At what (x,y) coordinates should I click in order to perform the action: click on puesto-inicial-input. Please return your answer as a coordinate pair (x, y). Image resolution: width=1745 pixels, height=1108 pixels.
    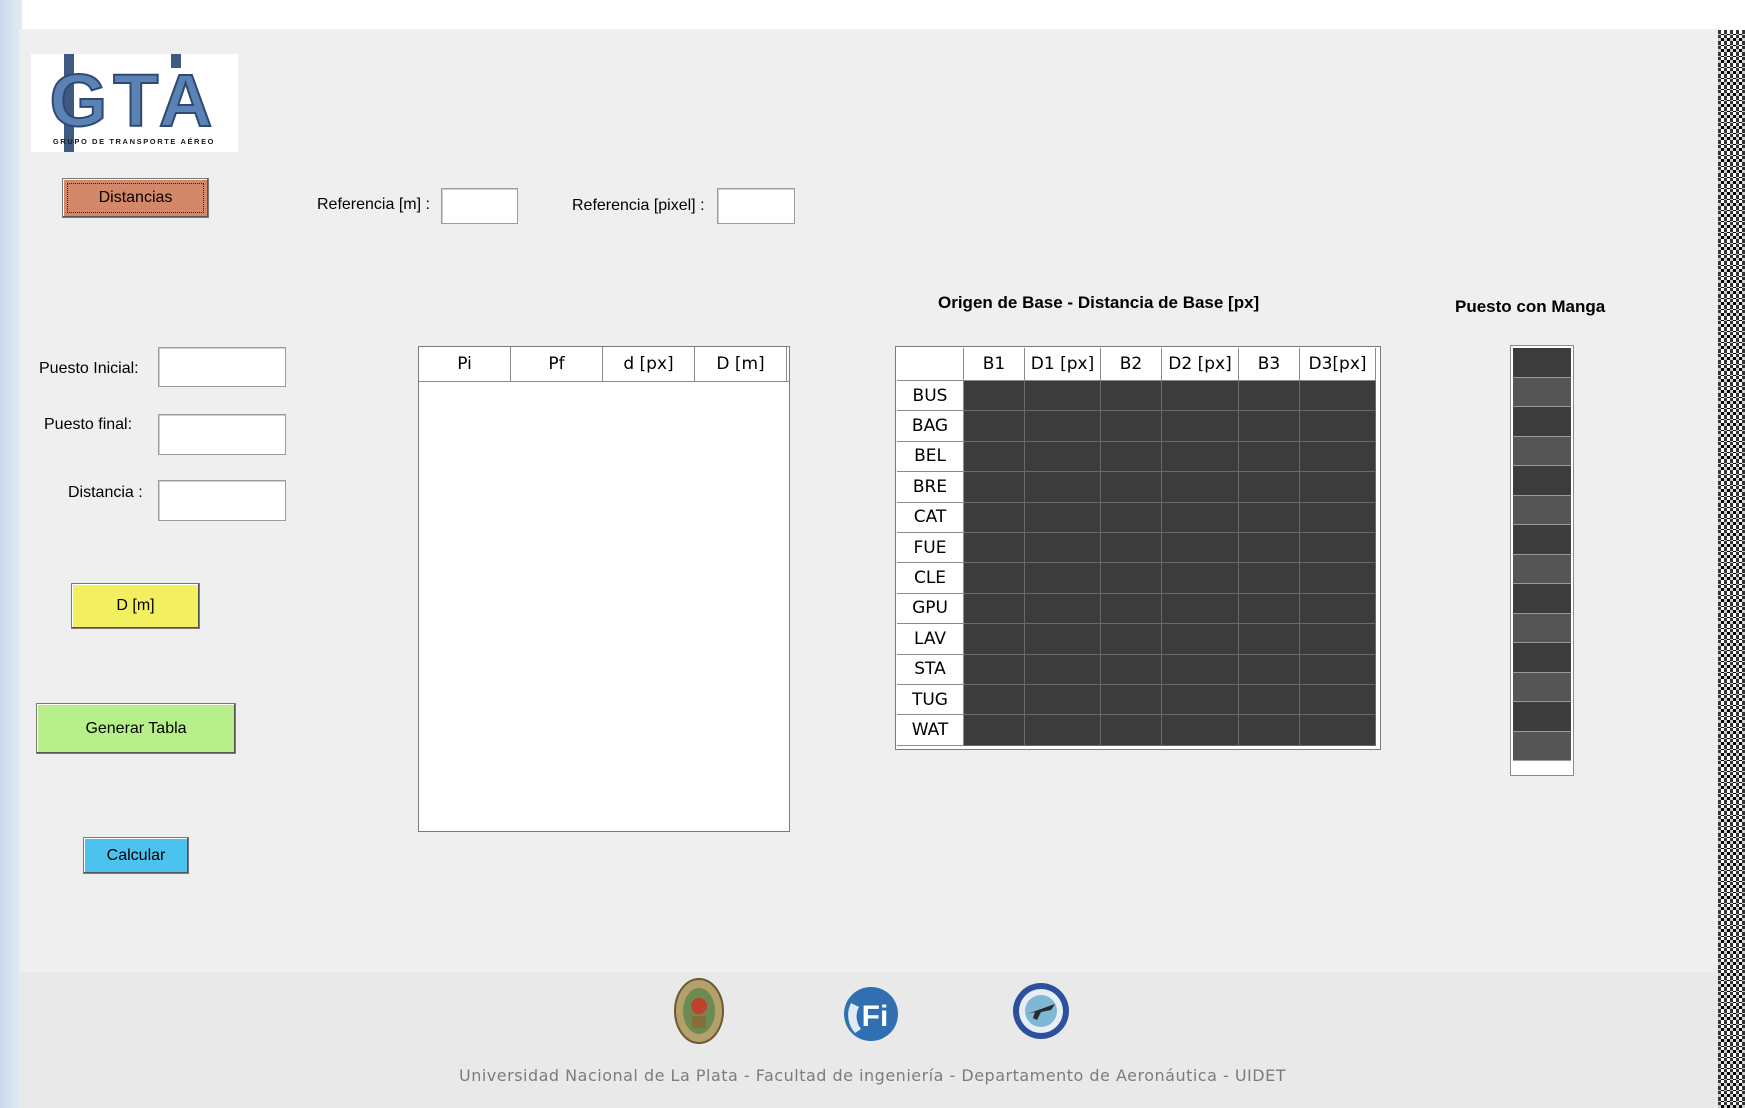
    Looking at the image, I should click on (222, 367).